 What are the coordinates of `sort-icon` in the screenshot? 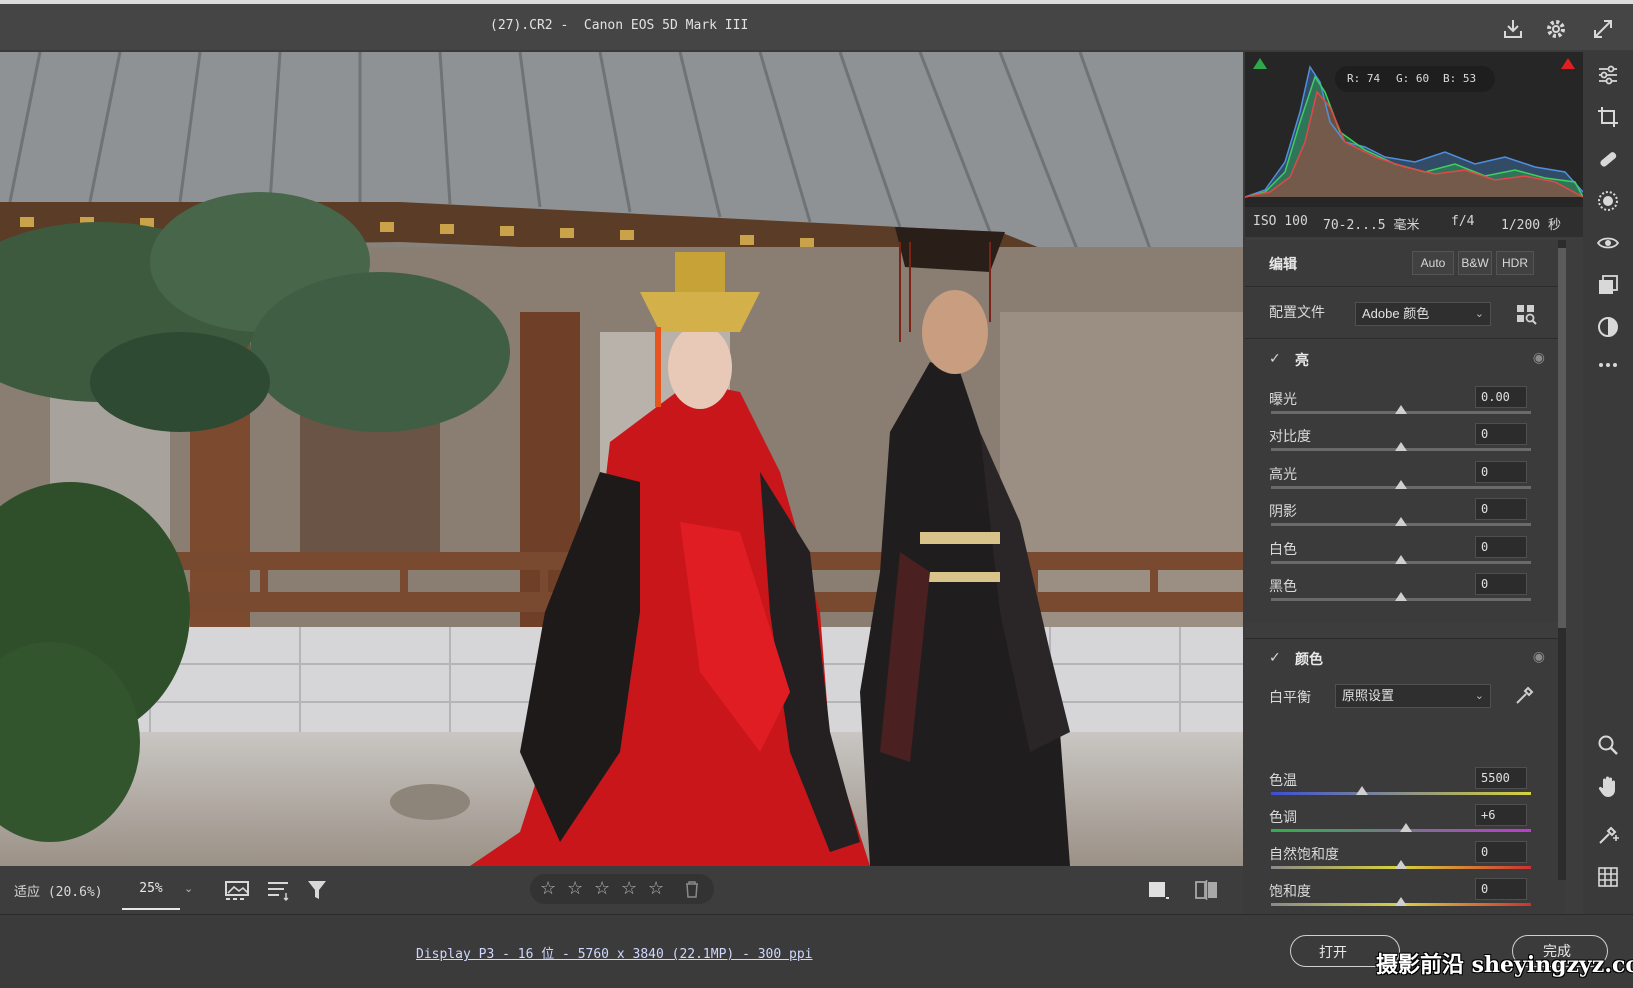 It's located at (279, 892).